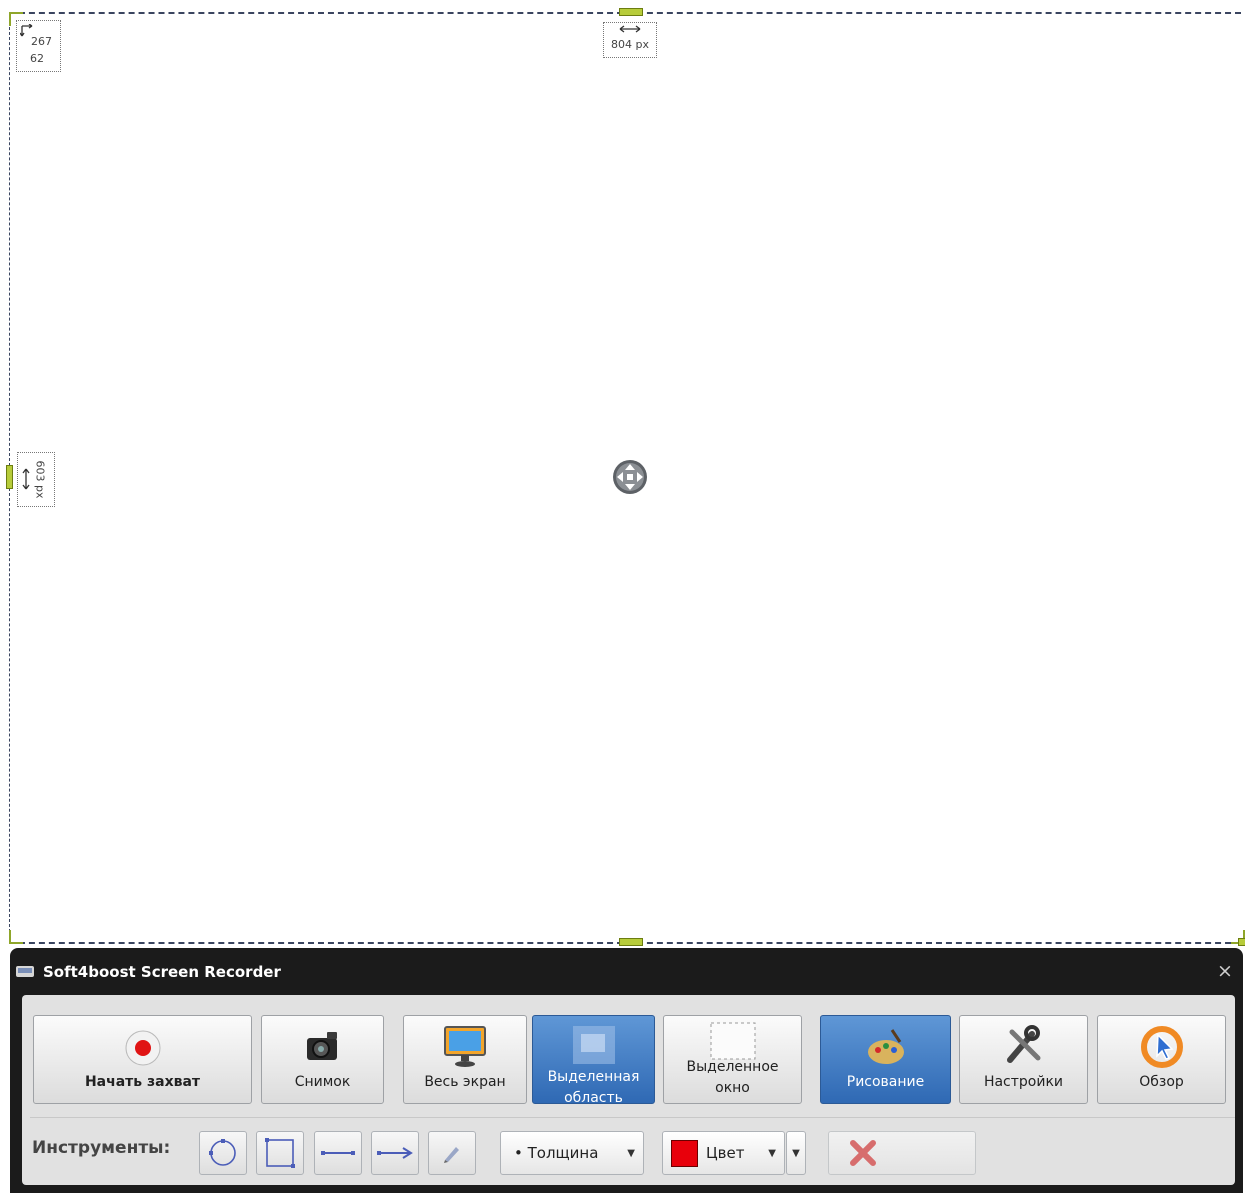 The width and height of the screenshot is (1245, 1193). I want to click on full-screen-button: Весь экран, so click(465, 1059).